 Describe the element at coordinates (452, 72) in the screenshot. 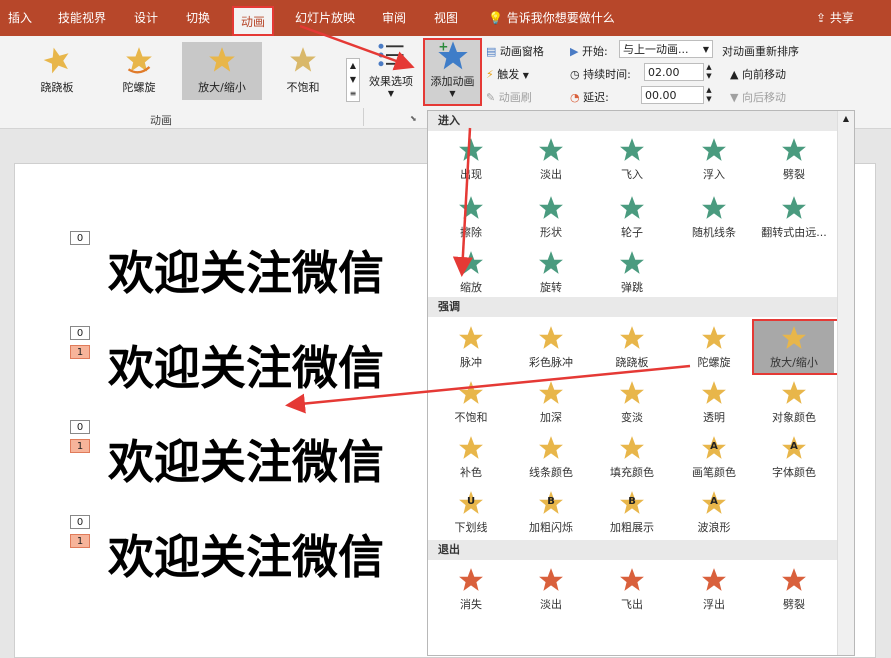

I see `highlight-add-animation` at that location.